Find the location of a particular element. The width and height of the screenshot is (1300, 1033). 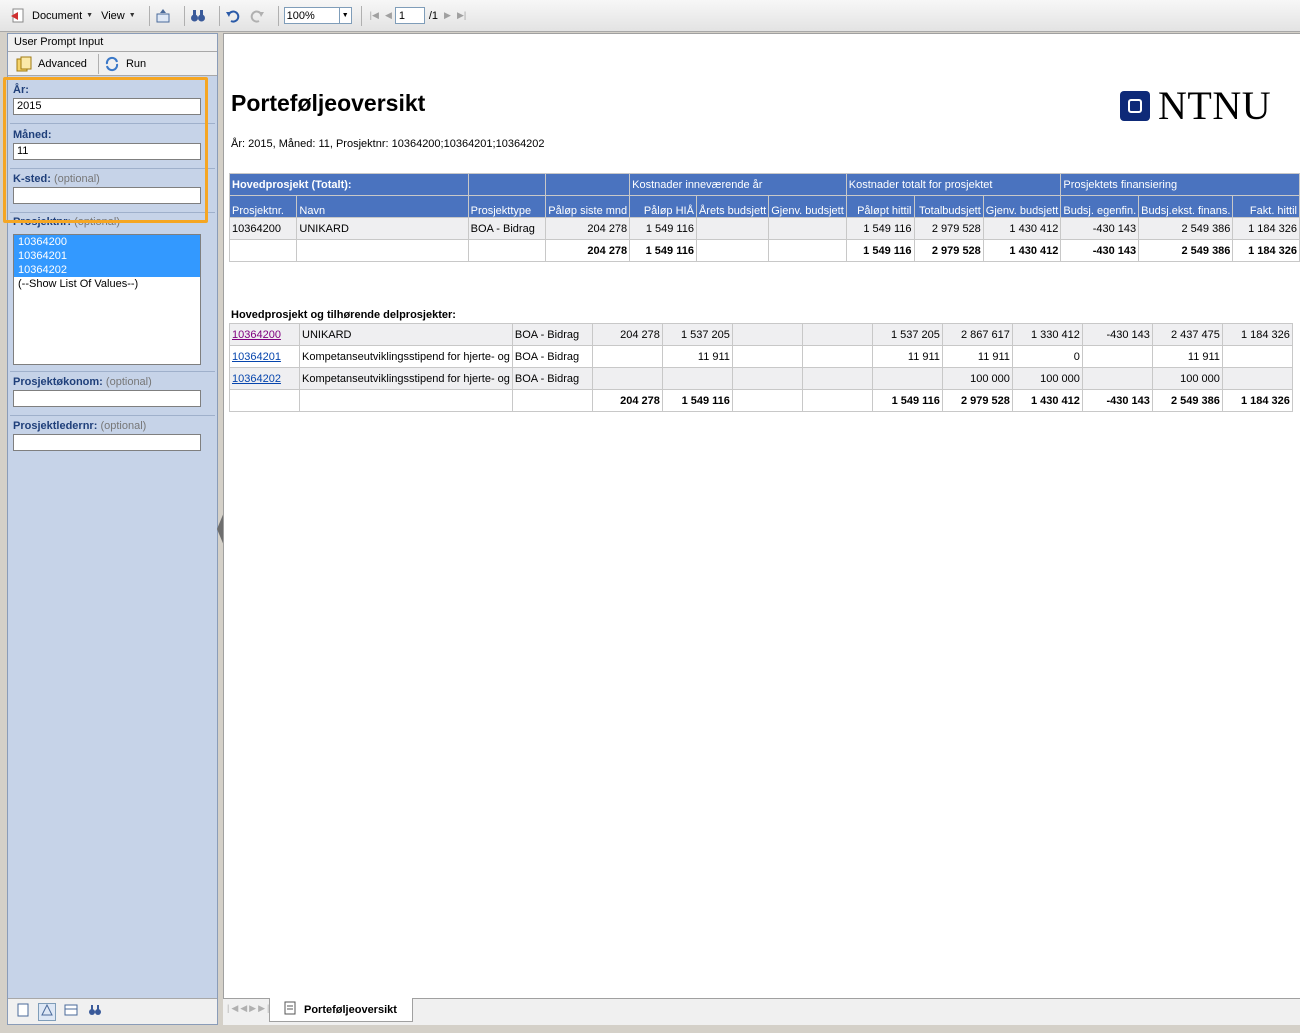

project-link: 10364200 is located at coordinates (256, 335).